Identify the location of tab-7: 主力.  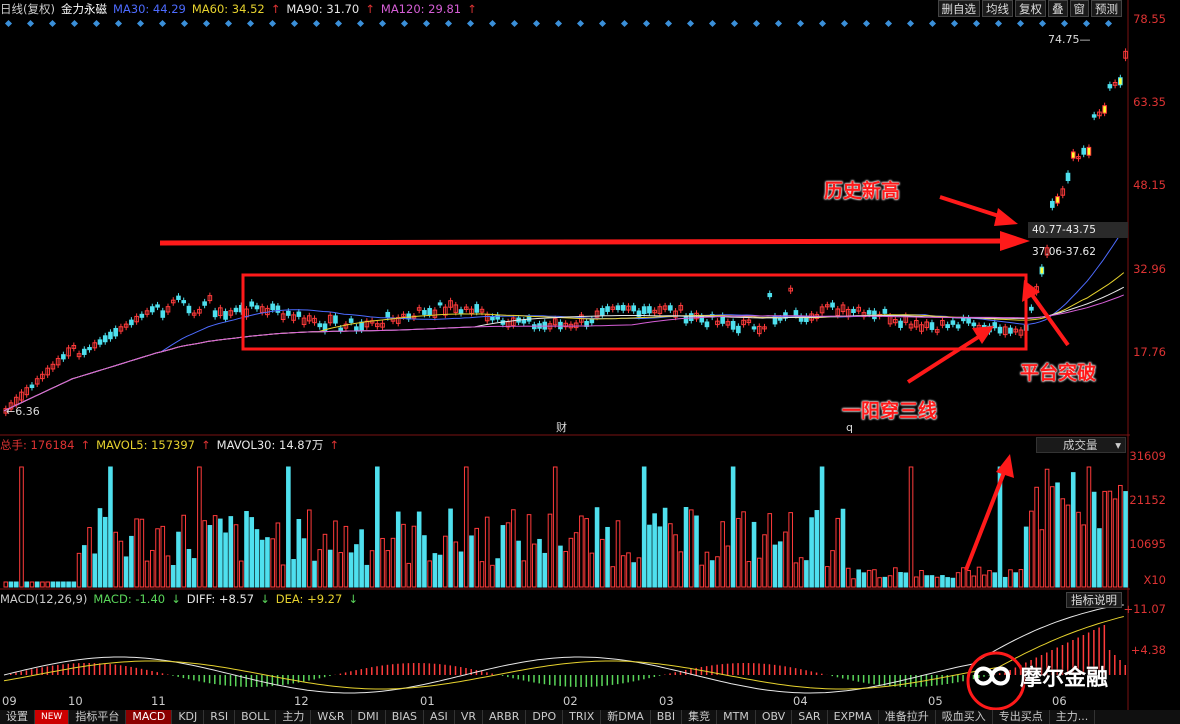
(294, 717).